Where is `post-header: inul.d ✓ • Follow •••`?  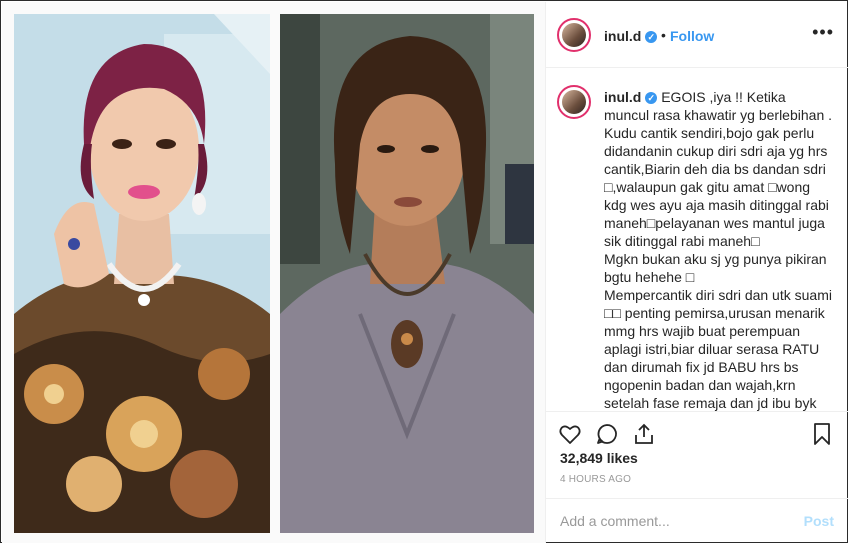
post-header: inul.d ✓ • Follow ••• is located at coordinates (697, 35).